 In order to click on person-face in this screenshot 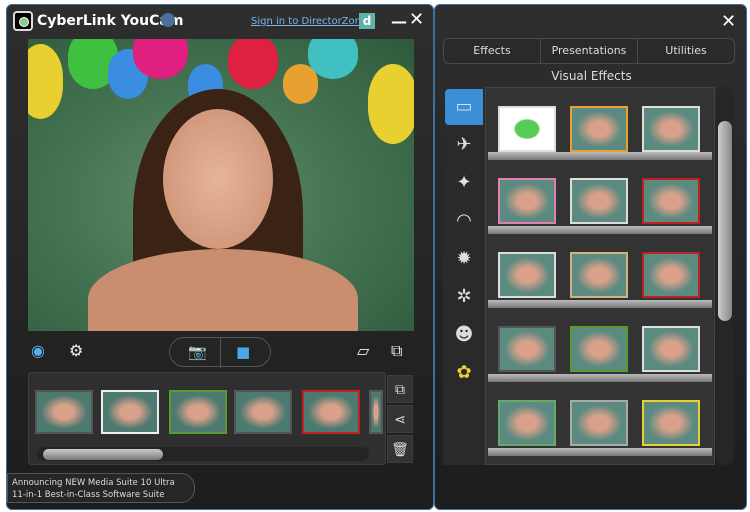, I will do `click(218, 179)`.